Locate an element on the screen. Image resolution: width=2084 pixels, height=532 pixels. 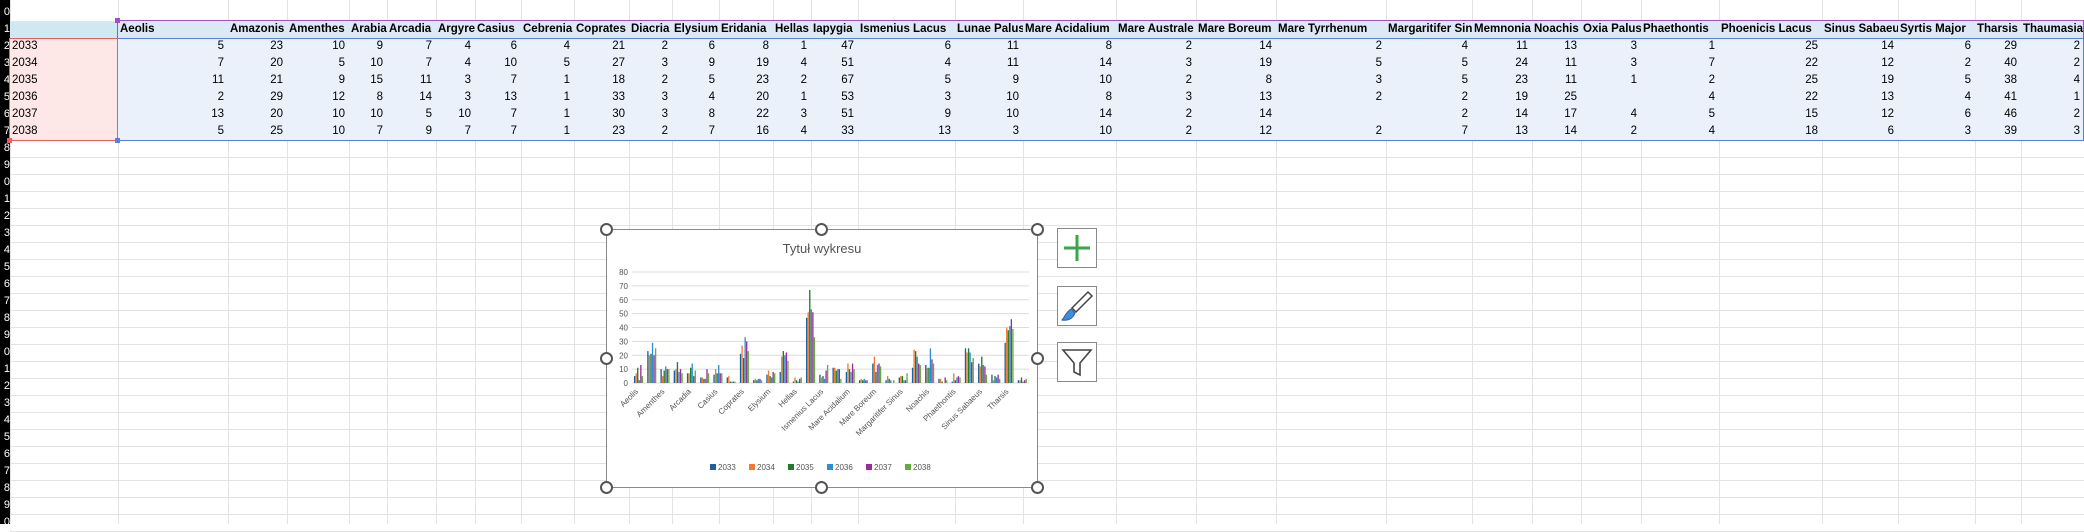
resize-handle-middle-left is located at coordinates (606, 358).